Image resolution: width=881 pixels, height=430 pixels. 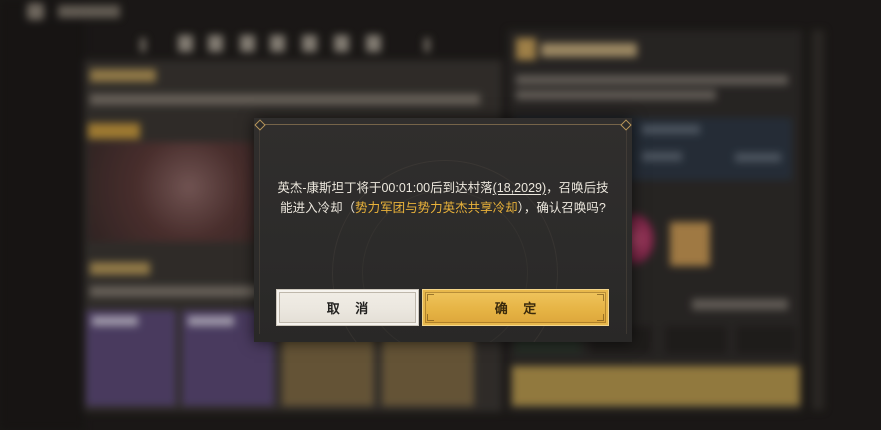 What do you see at coordinates (443, 124) in the screenshot?
I see `dialog-top-border` at bounding box center [443, 124].